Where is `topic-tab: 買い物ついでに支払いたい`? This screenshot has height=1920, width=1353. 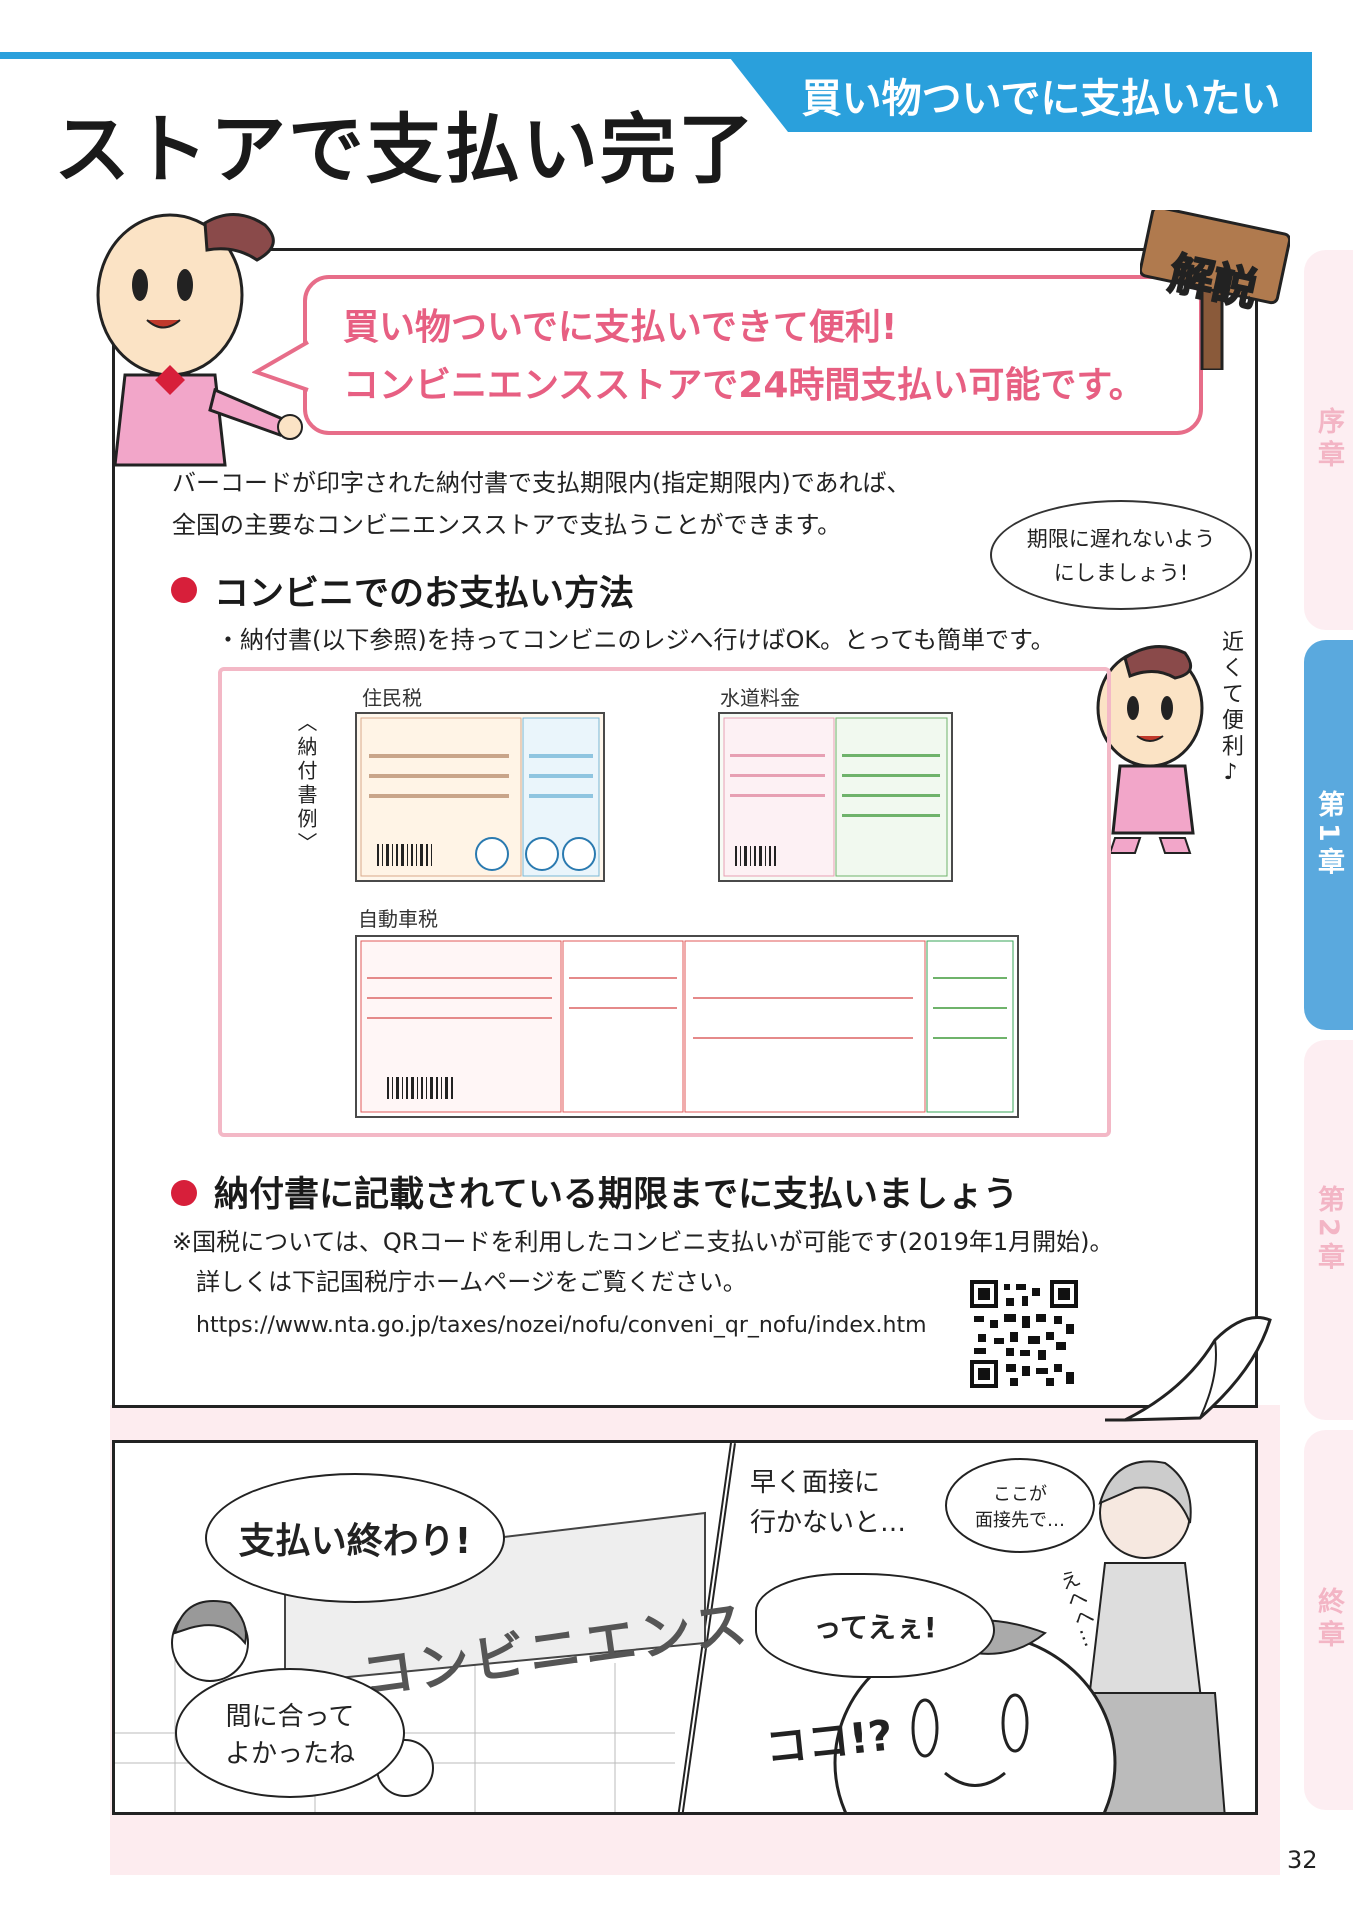
topic-tab: 買い物ついでに支払いたい is located at coordinates (1021, 95).